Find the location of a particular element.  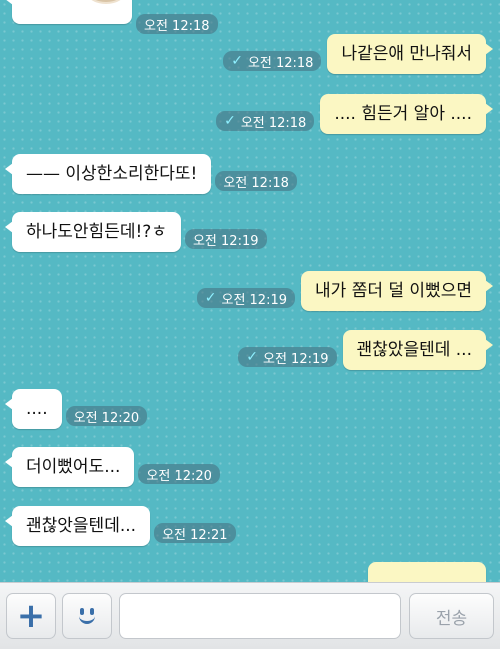

timestamp: 오전 12:19 is located at coordinates (225, 239).